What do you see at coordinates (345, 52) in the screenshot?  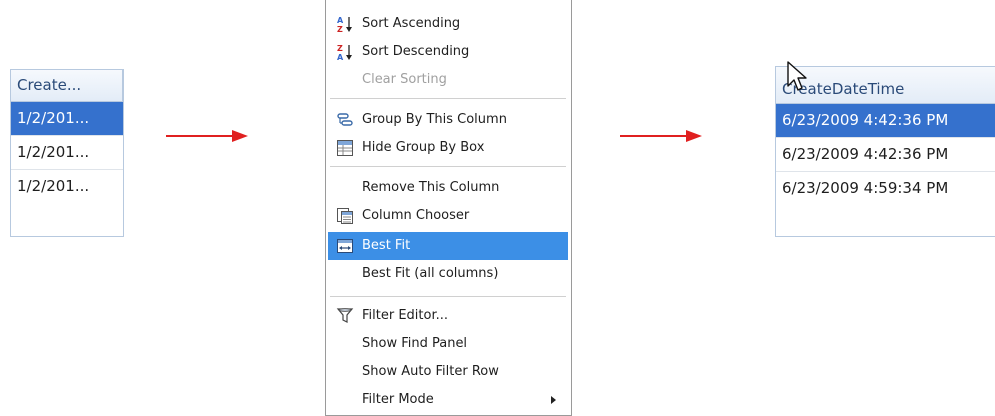 I see `sort-descending-icon: Z A` at bounding box center [345, 52].